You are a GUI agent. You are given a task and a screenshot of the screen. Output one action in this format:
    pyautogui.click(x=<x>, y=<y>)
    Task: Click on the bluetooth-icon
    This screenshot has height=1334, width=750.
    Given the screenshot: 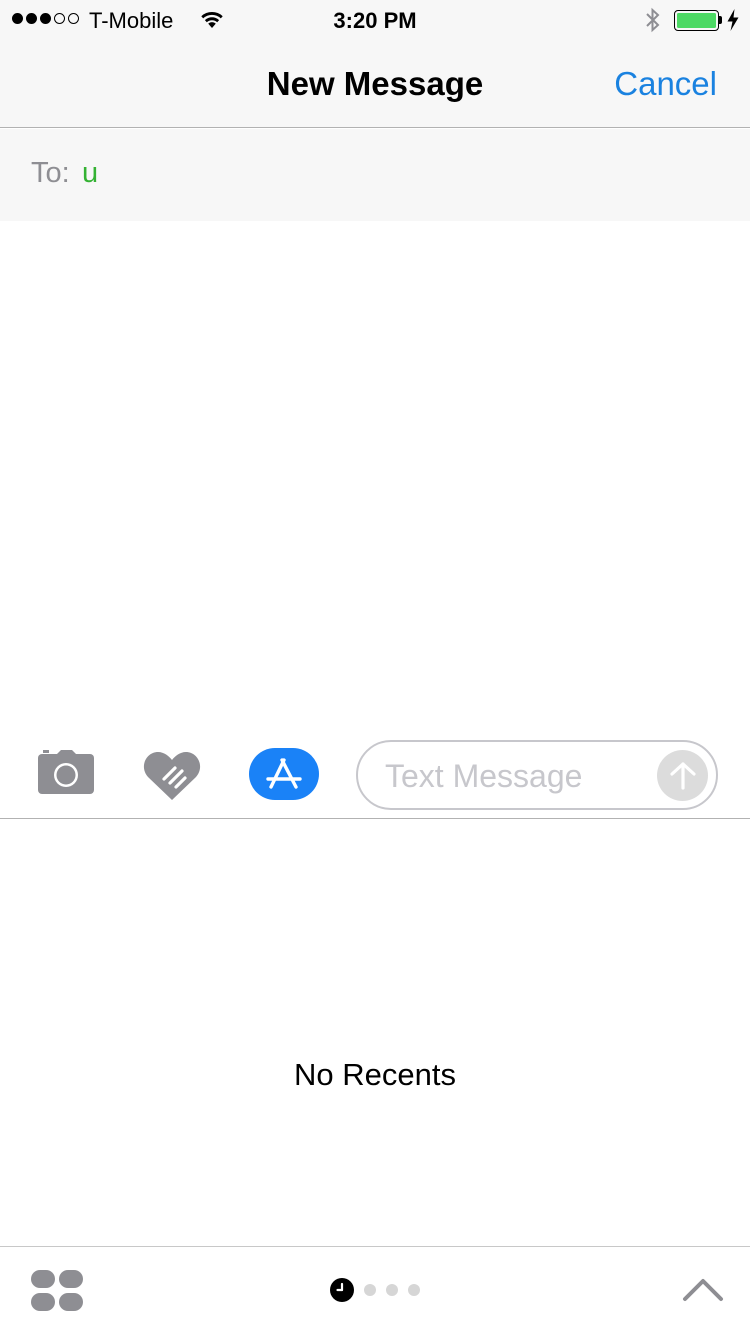 What is the action you would take?
    pyautogui.click(x=653, y=20)
    